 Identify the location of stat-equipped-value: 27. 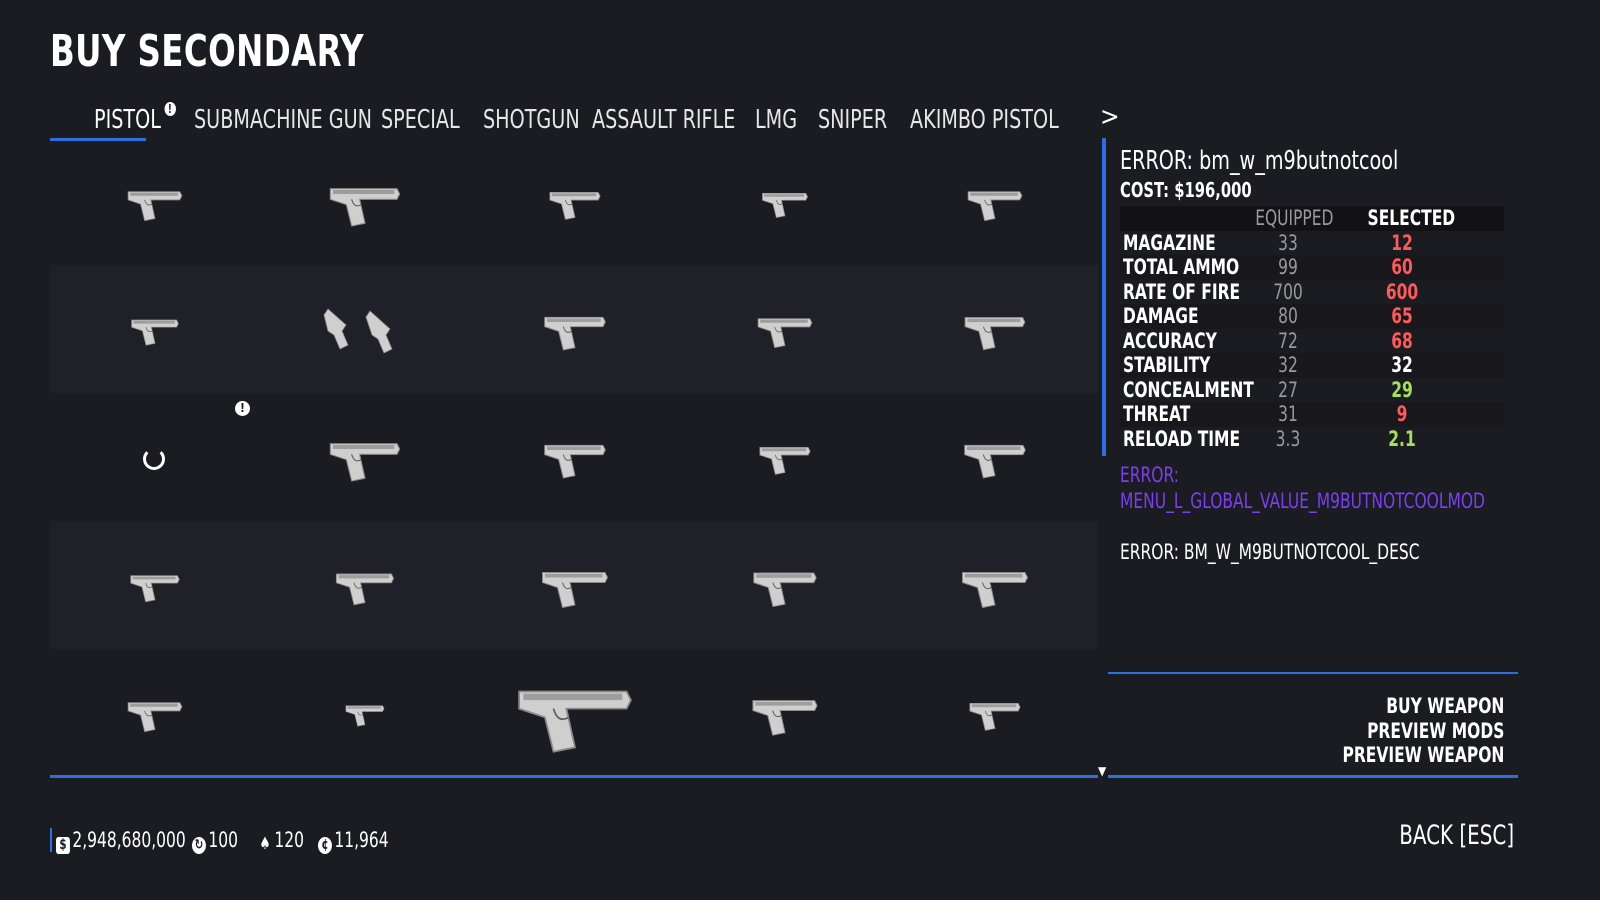
(1288, 389).